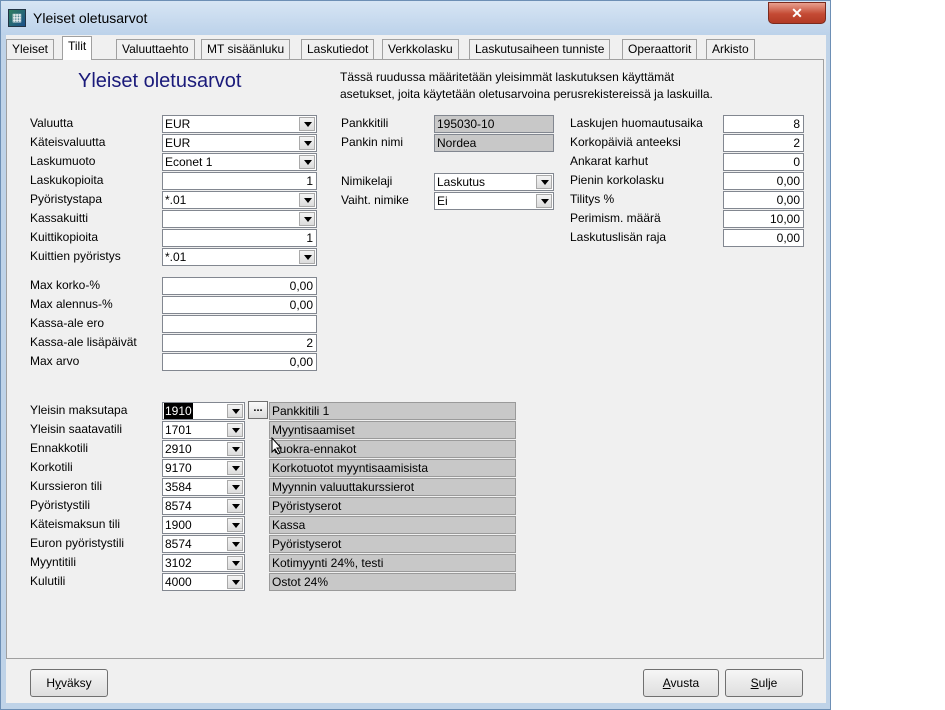 The height and width of the screenshot is (710, 945). Describe the element at coordinates (461, 182) in the screenshot. I see `nimikelaji-value: Laskutus` at that location.